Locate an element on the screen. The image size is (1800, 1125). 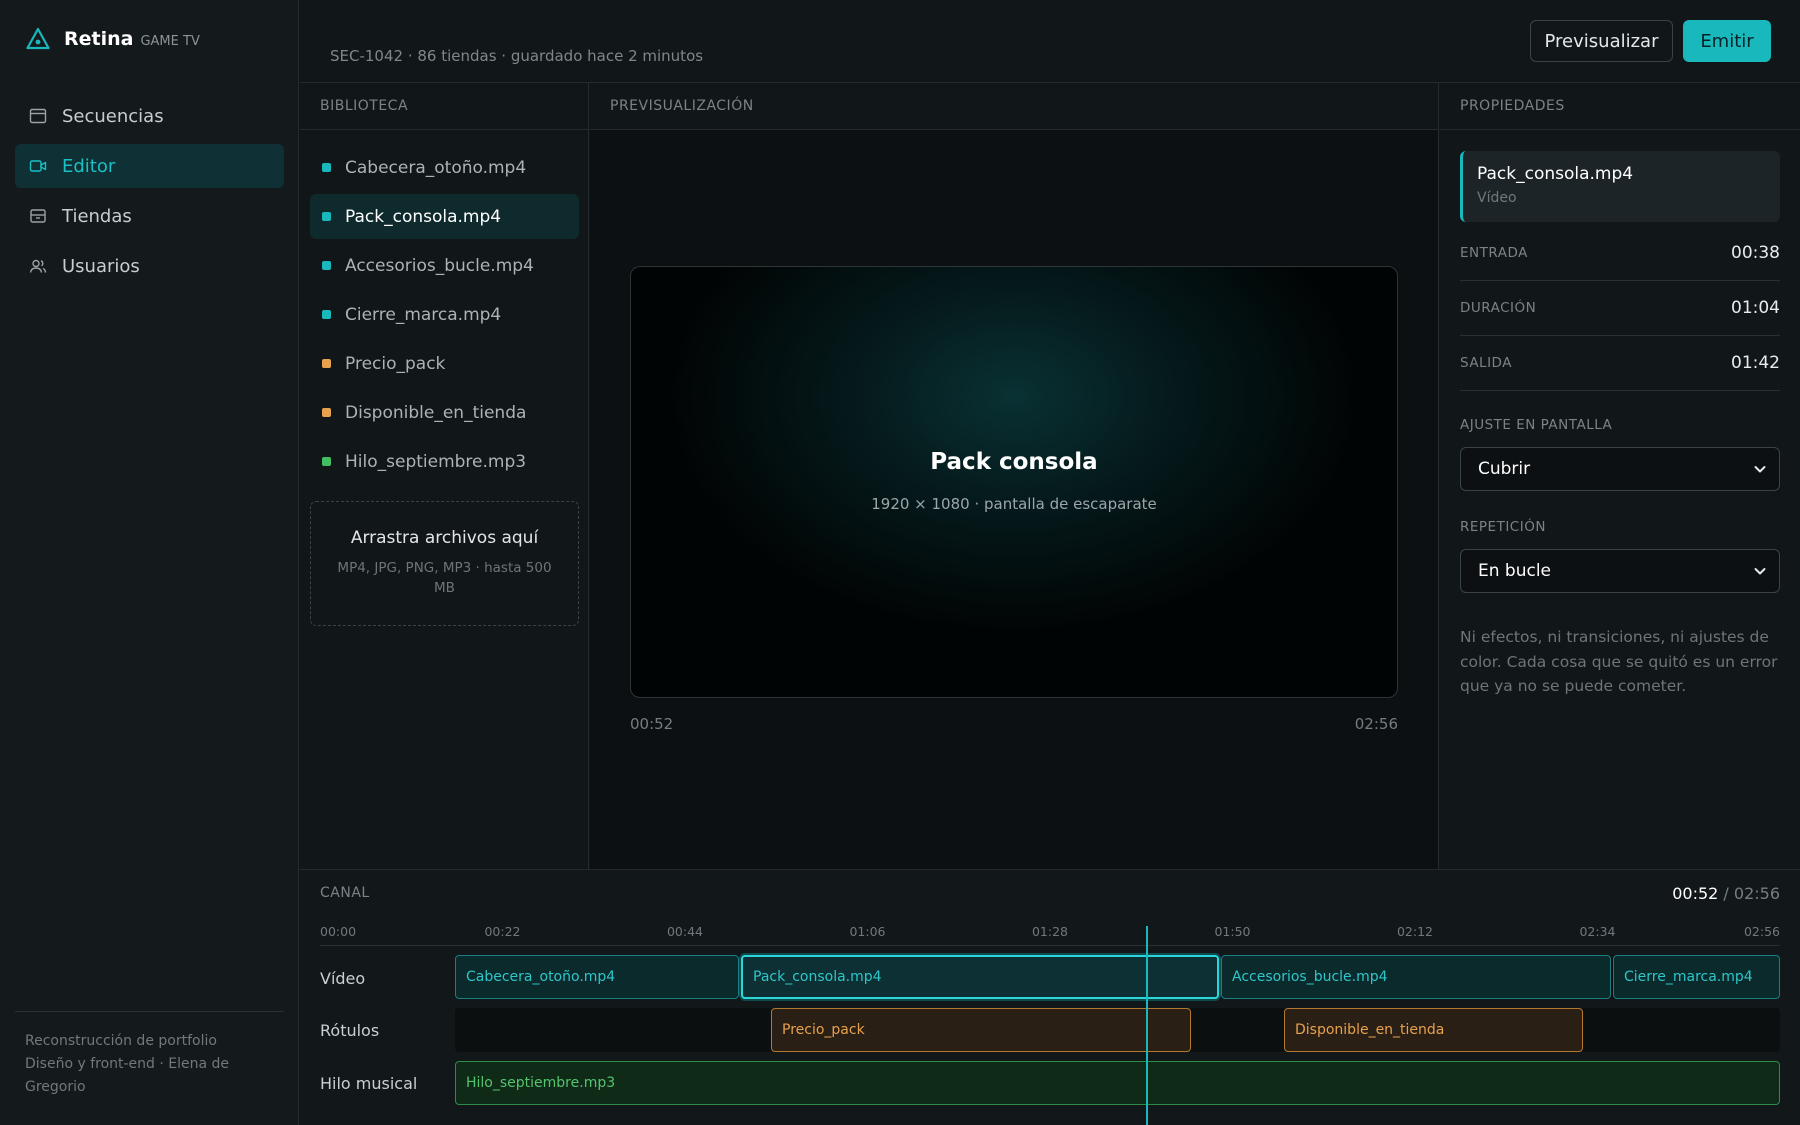
track-lane-hilo-musical: Hilo_septiembre.mp3 is located at coordinates (1117, 1083).